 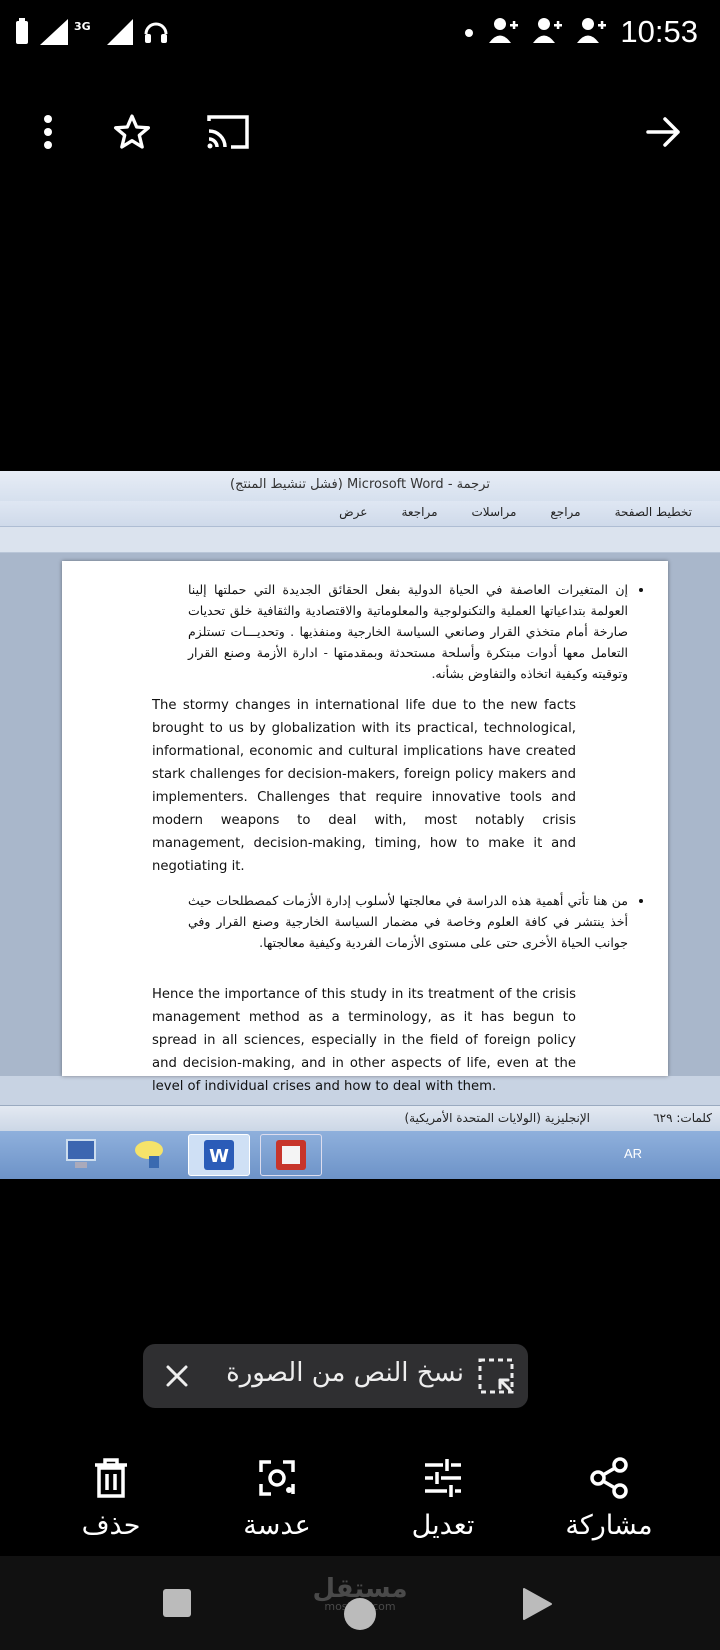 I want to click on status-left: 3G, so click(x=91, y=34).